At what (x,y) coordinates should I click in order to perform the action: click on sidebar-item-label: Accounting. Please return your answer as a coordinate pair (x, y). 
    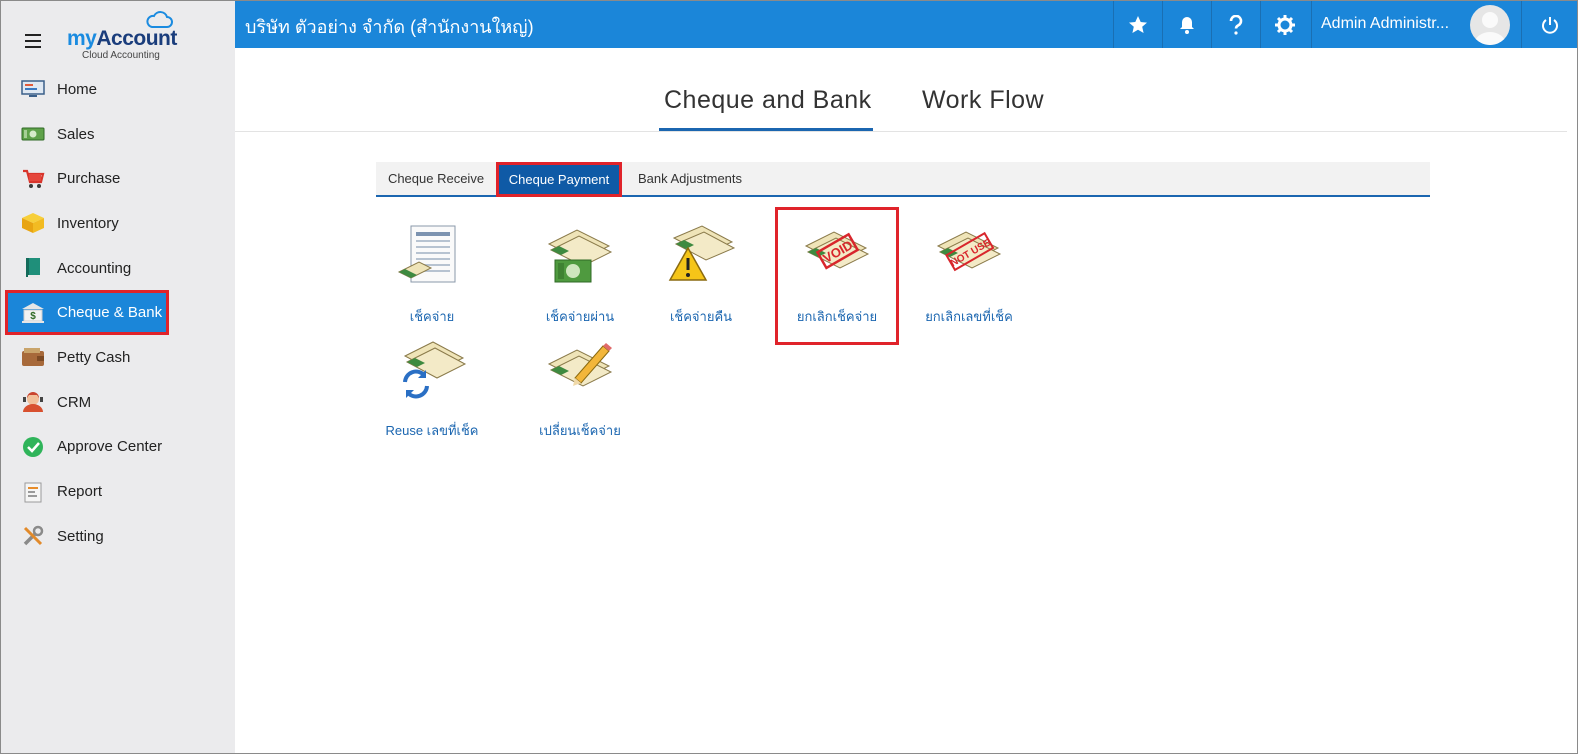
    Looking at the image, I should click on (94, 268).